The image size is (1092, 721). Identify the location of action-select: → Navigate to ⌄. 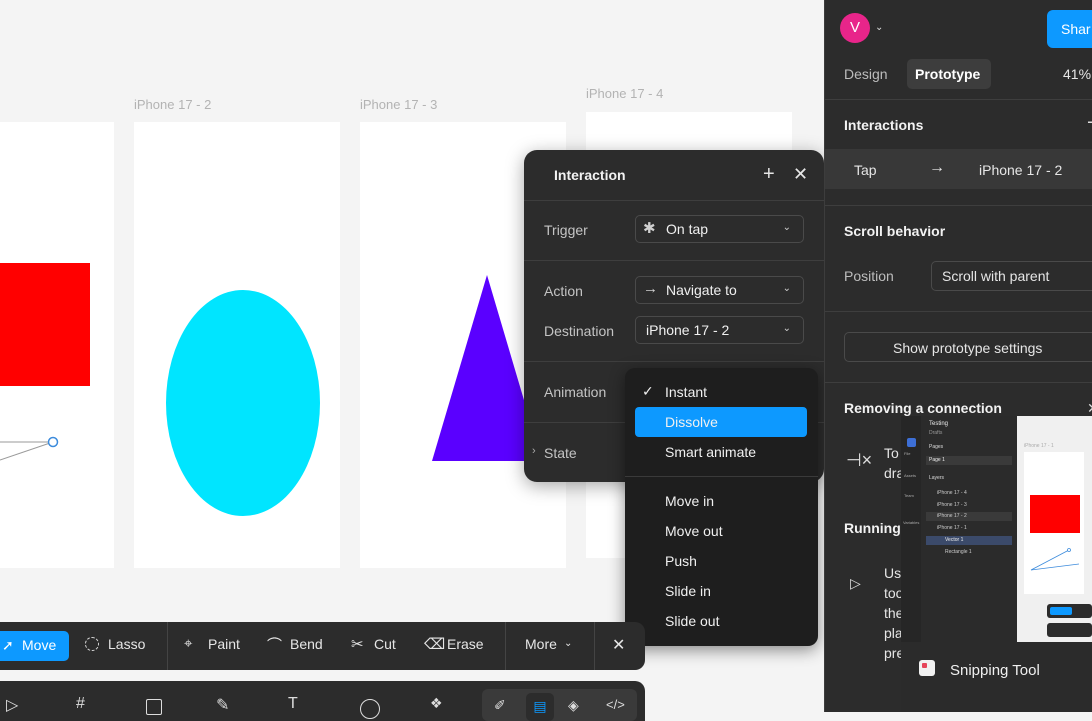
(719, 290).